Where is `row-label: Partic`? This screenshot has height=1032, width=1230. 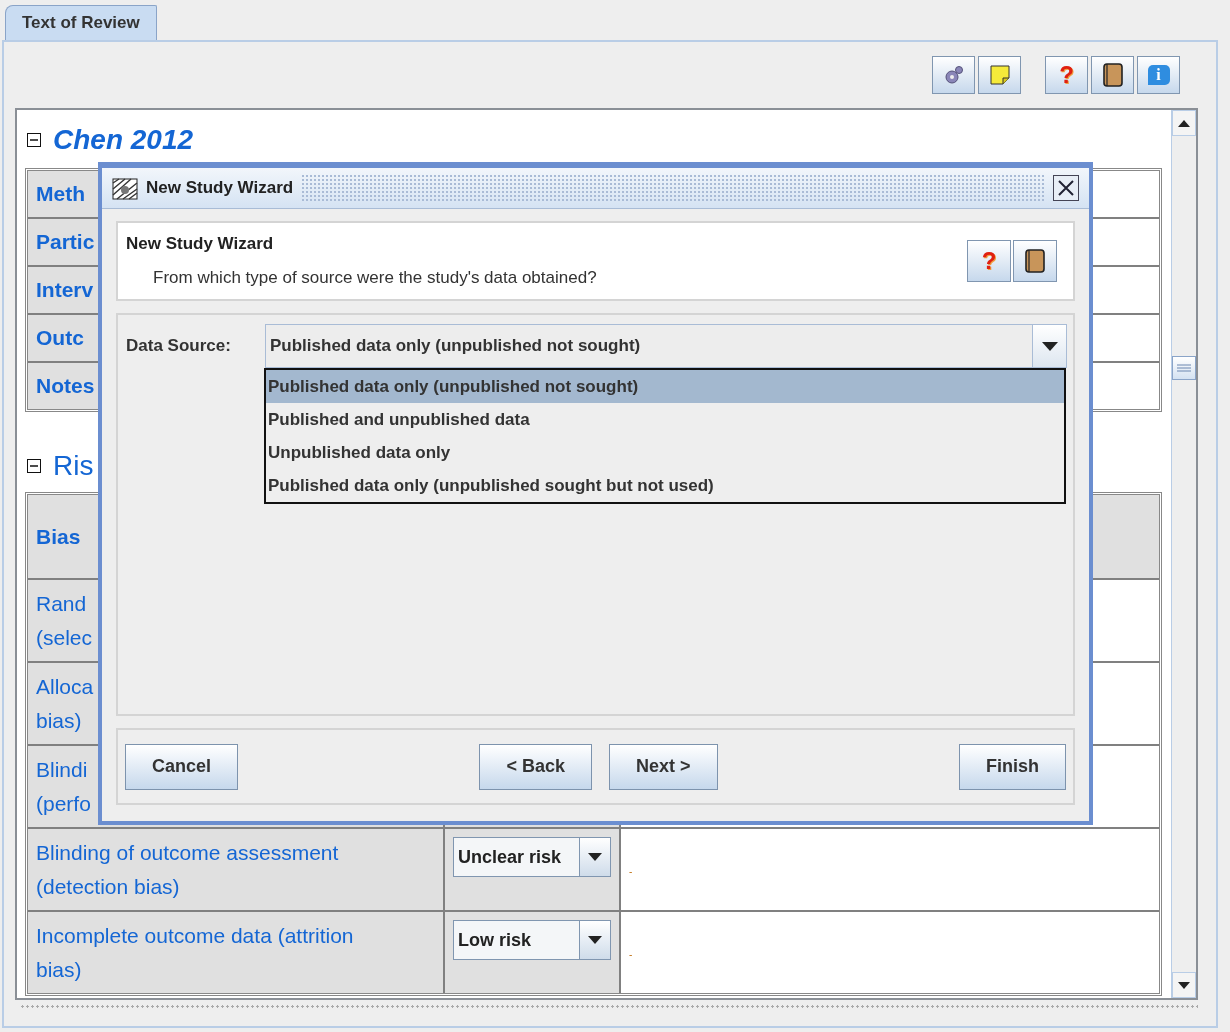
row-label: Partic is located at coordinates (65, 241).